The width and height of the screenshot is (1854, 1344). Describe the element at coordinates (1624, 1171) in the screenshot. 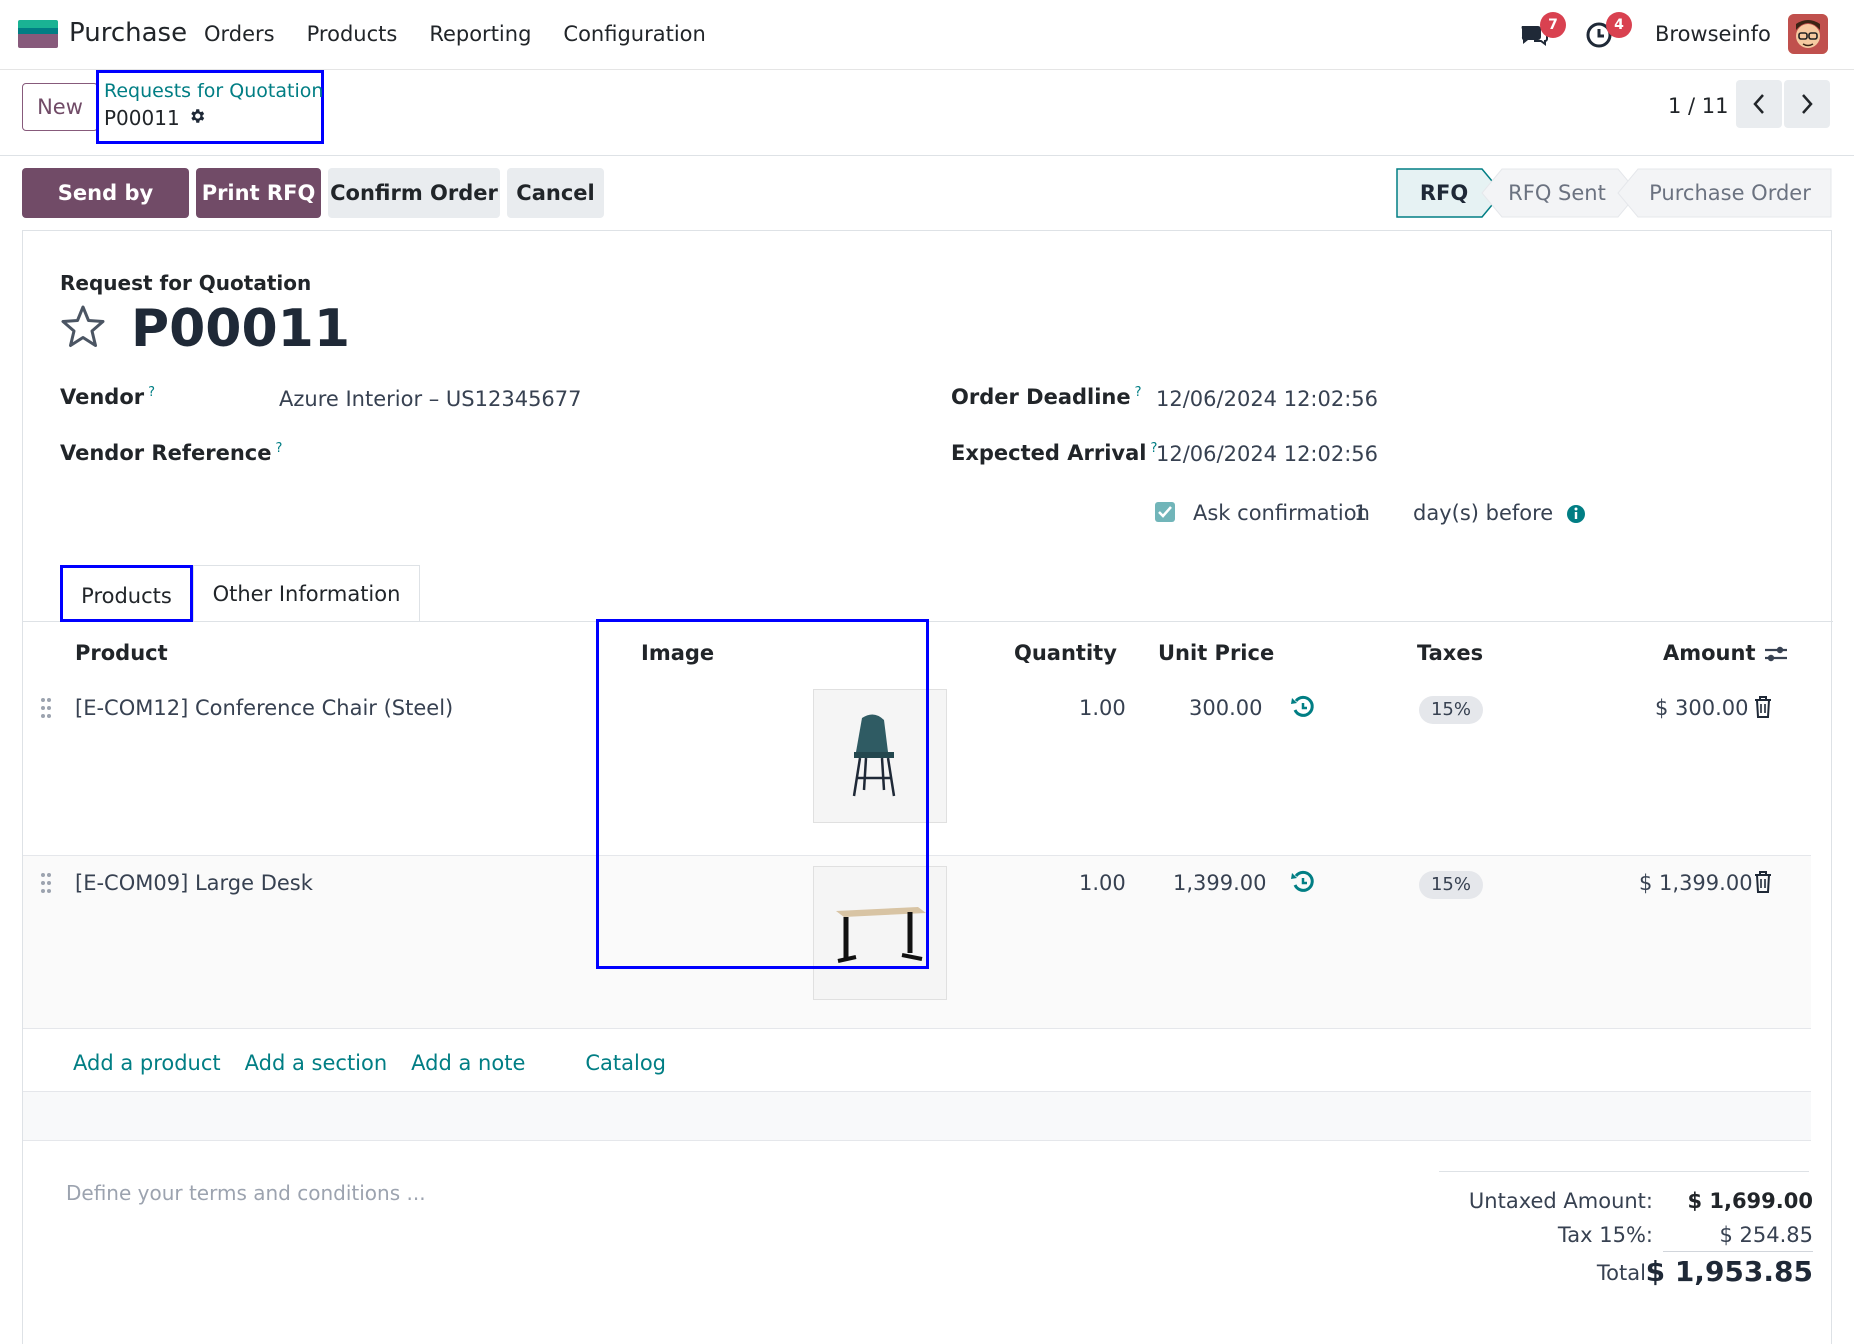

I see `totals-divider` at that location.